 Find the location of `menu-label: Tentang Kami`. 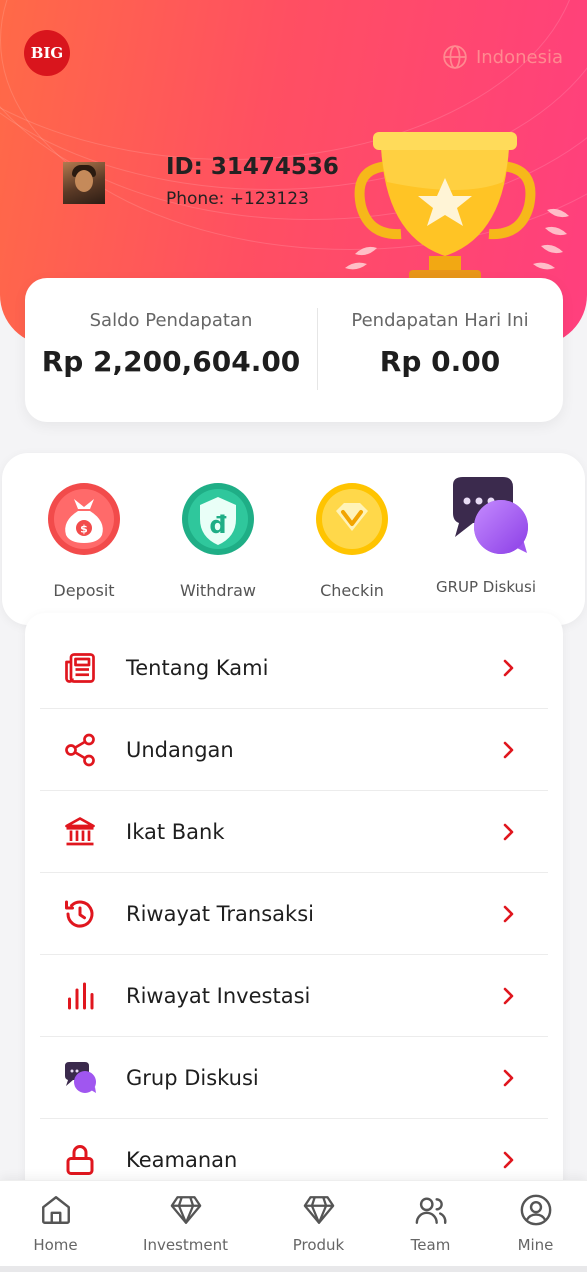

menu-label: Tentang Kami is located at coordinates (197, 667).